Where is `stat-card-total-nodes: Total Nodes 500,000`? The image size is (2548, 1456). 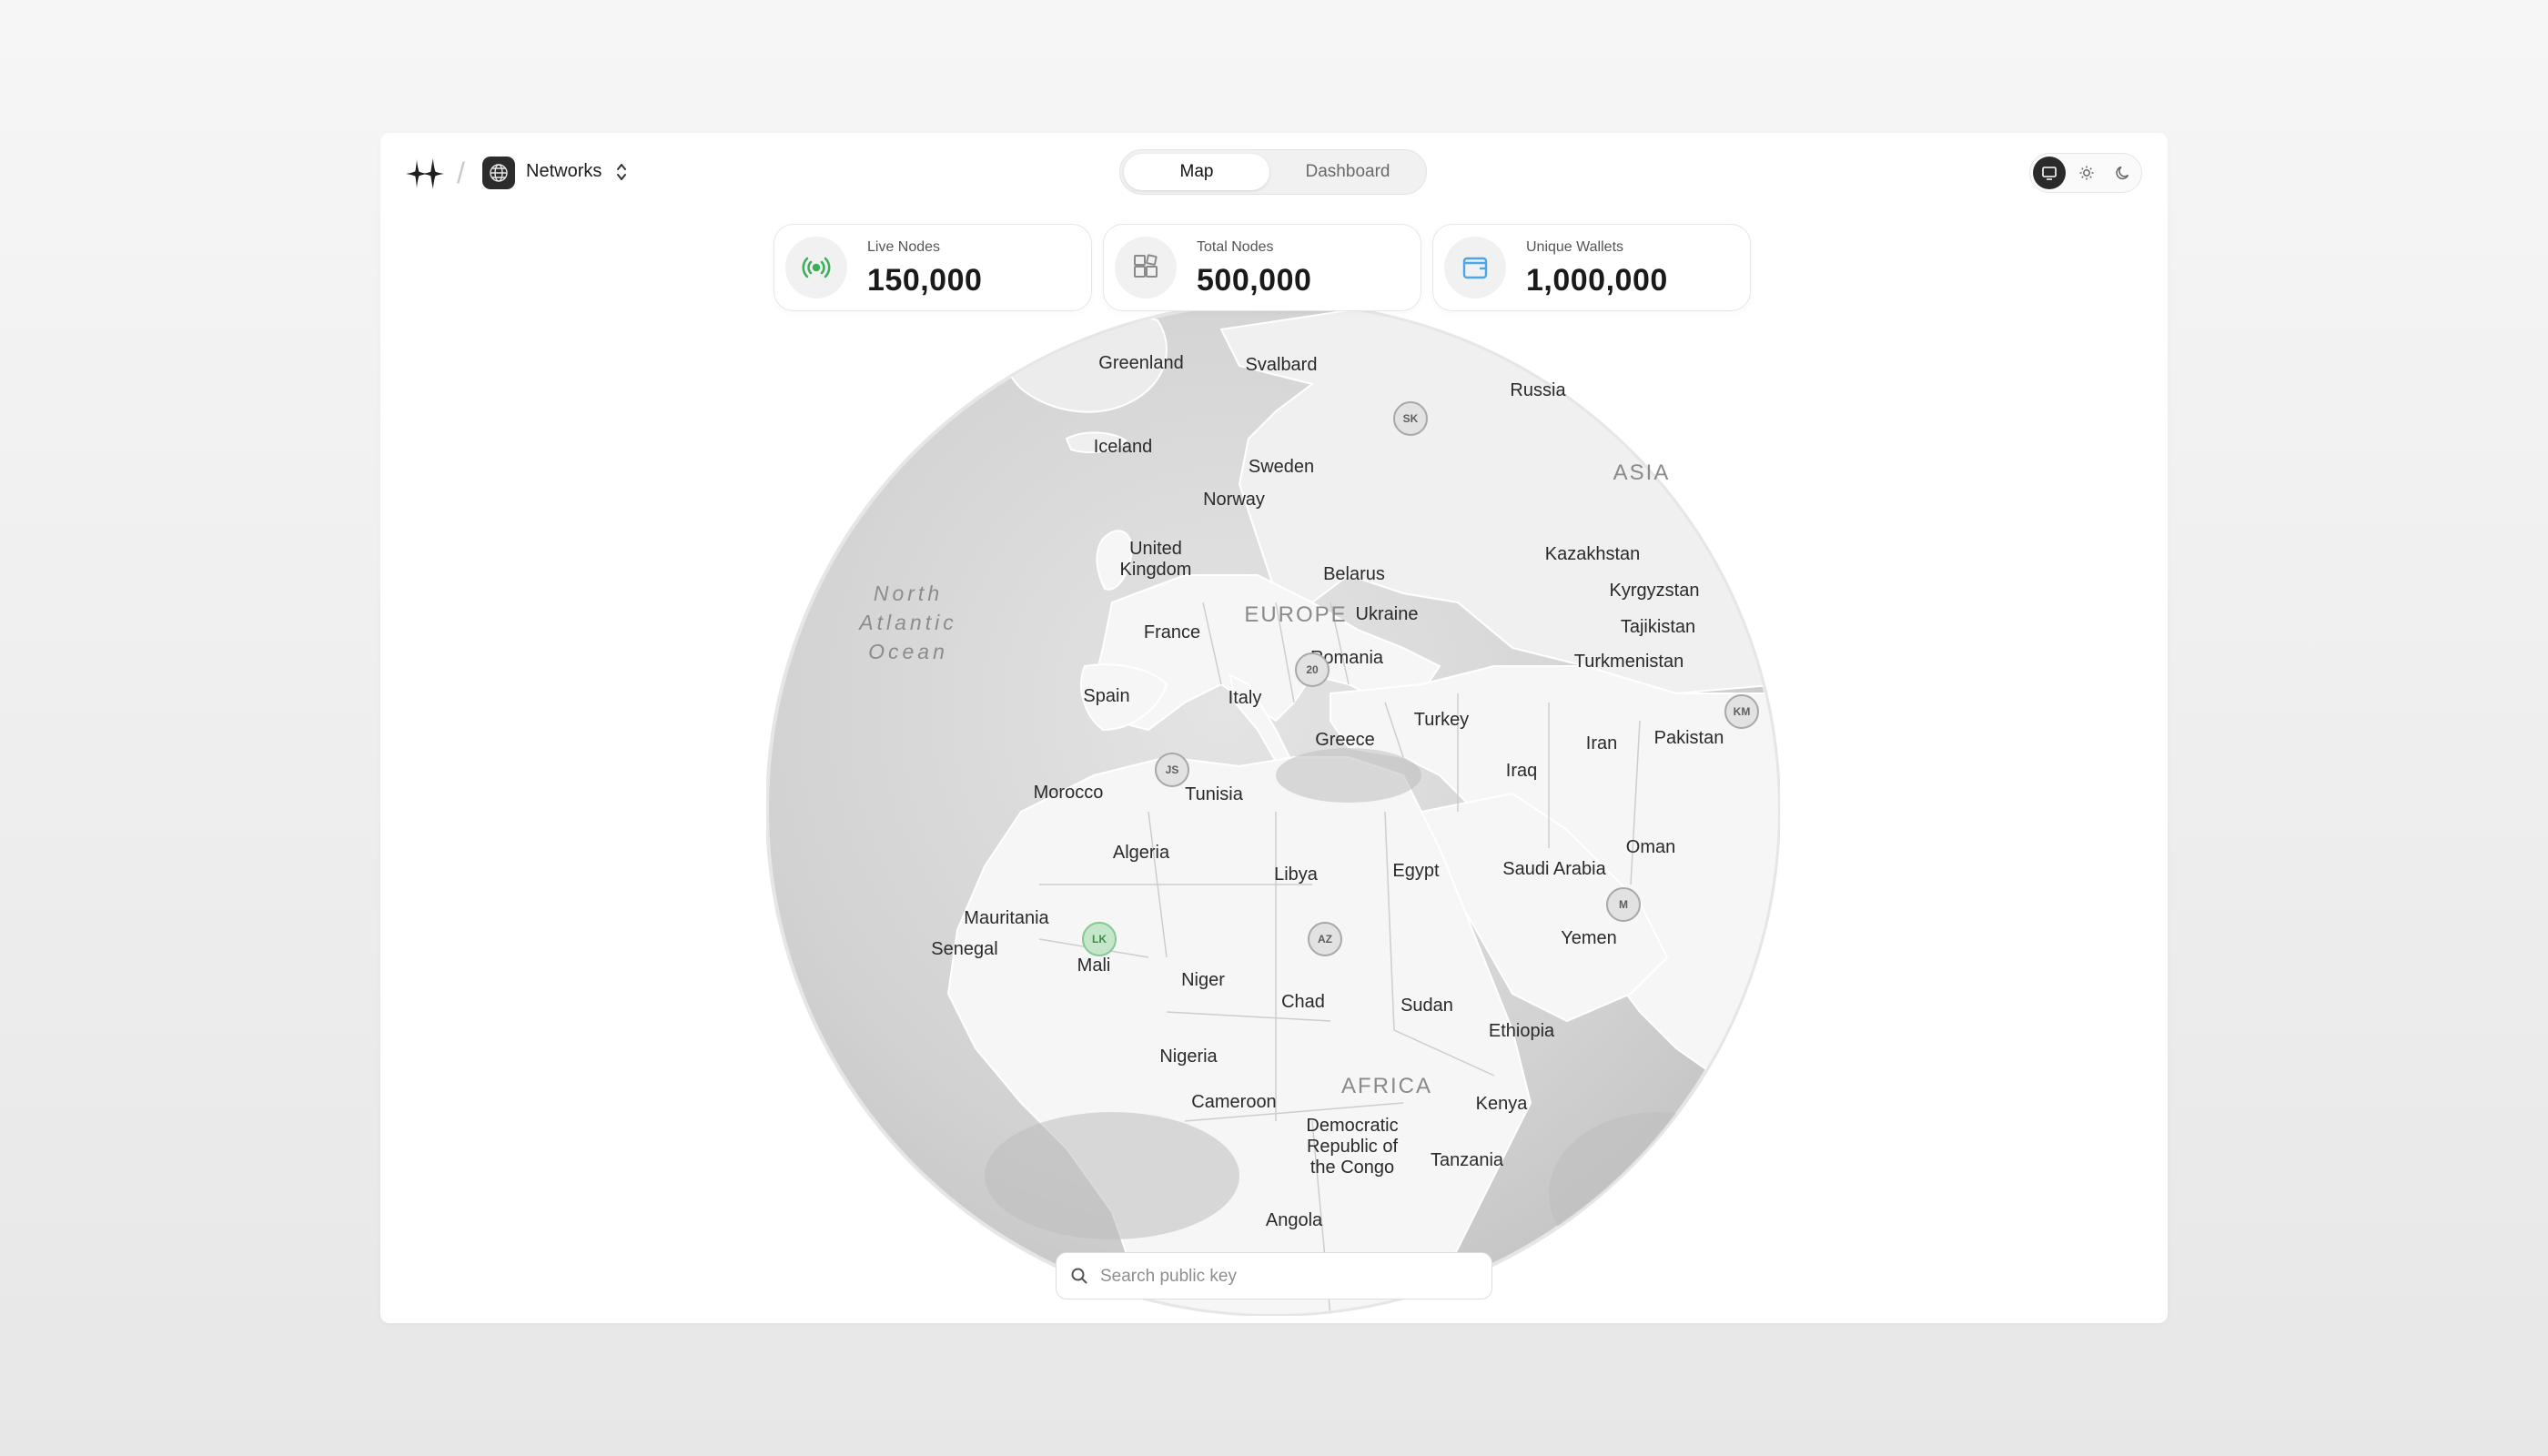 stat-card-total-nodes: Total Nodes 500,000 is located at coordinates (1262, 267).